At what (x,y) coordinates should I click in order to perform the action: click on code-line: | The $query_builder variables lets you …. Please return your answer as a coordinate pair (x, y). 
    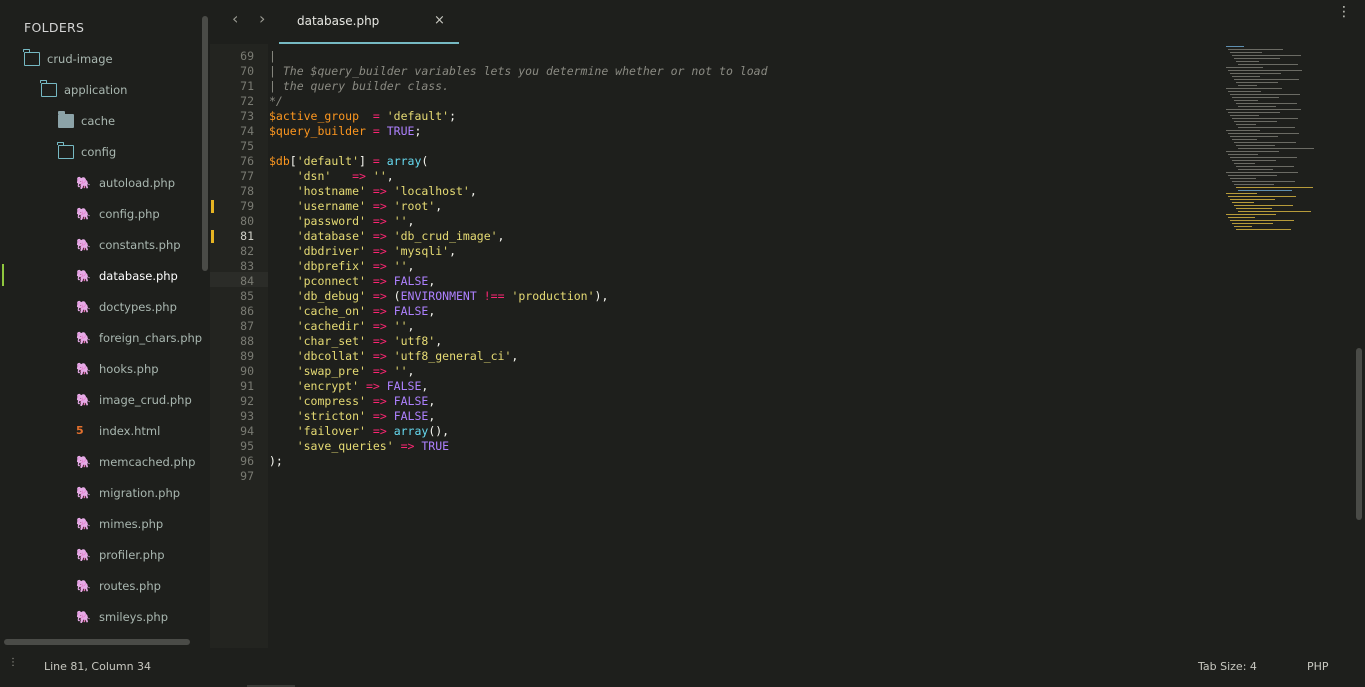
    Looking at the image, I should click on (518, 71).